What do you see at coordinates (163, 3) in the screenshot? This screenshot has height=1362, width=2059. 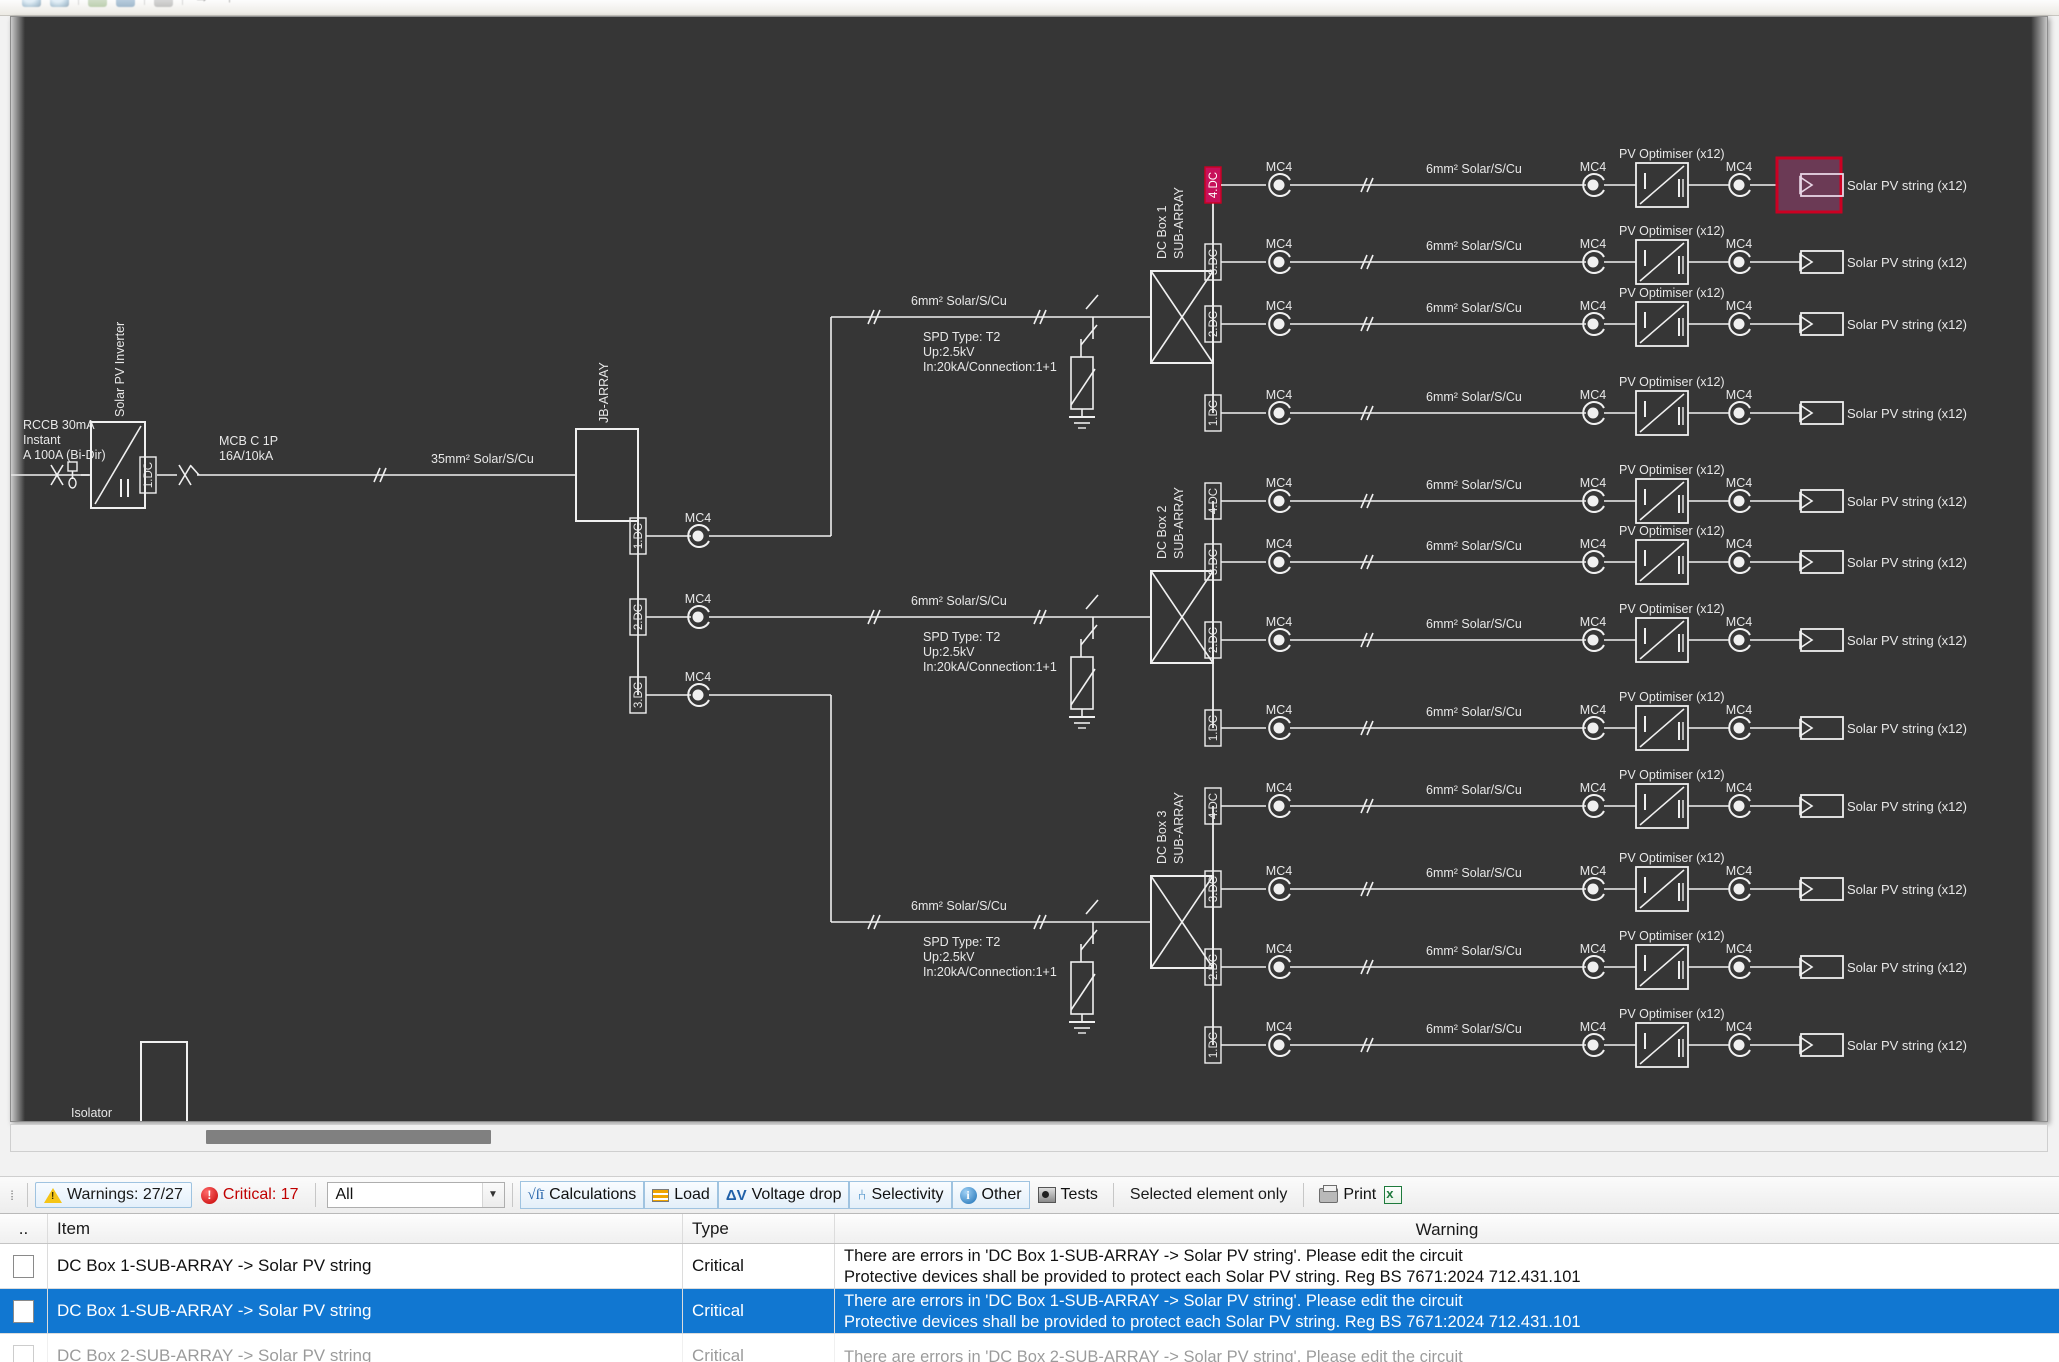 I see `cut-icon` at bounding box center [163, 3].